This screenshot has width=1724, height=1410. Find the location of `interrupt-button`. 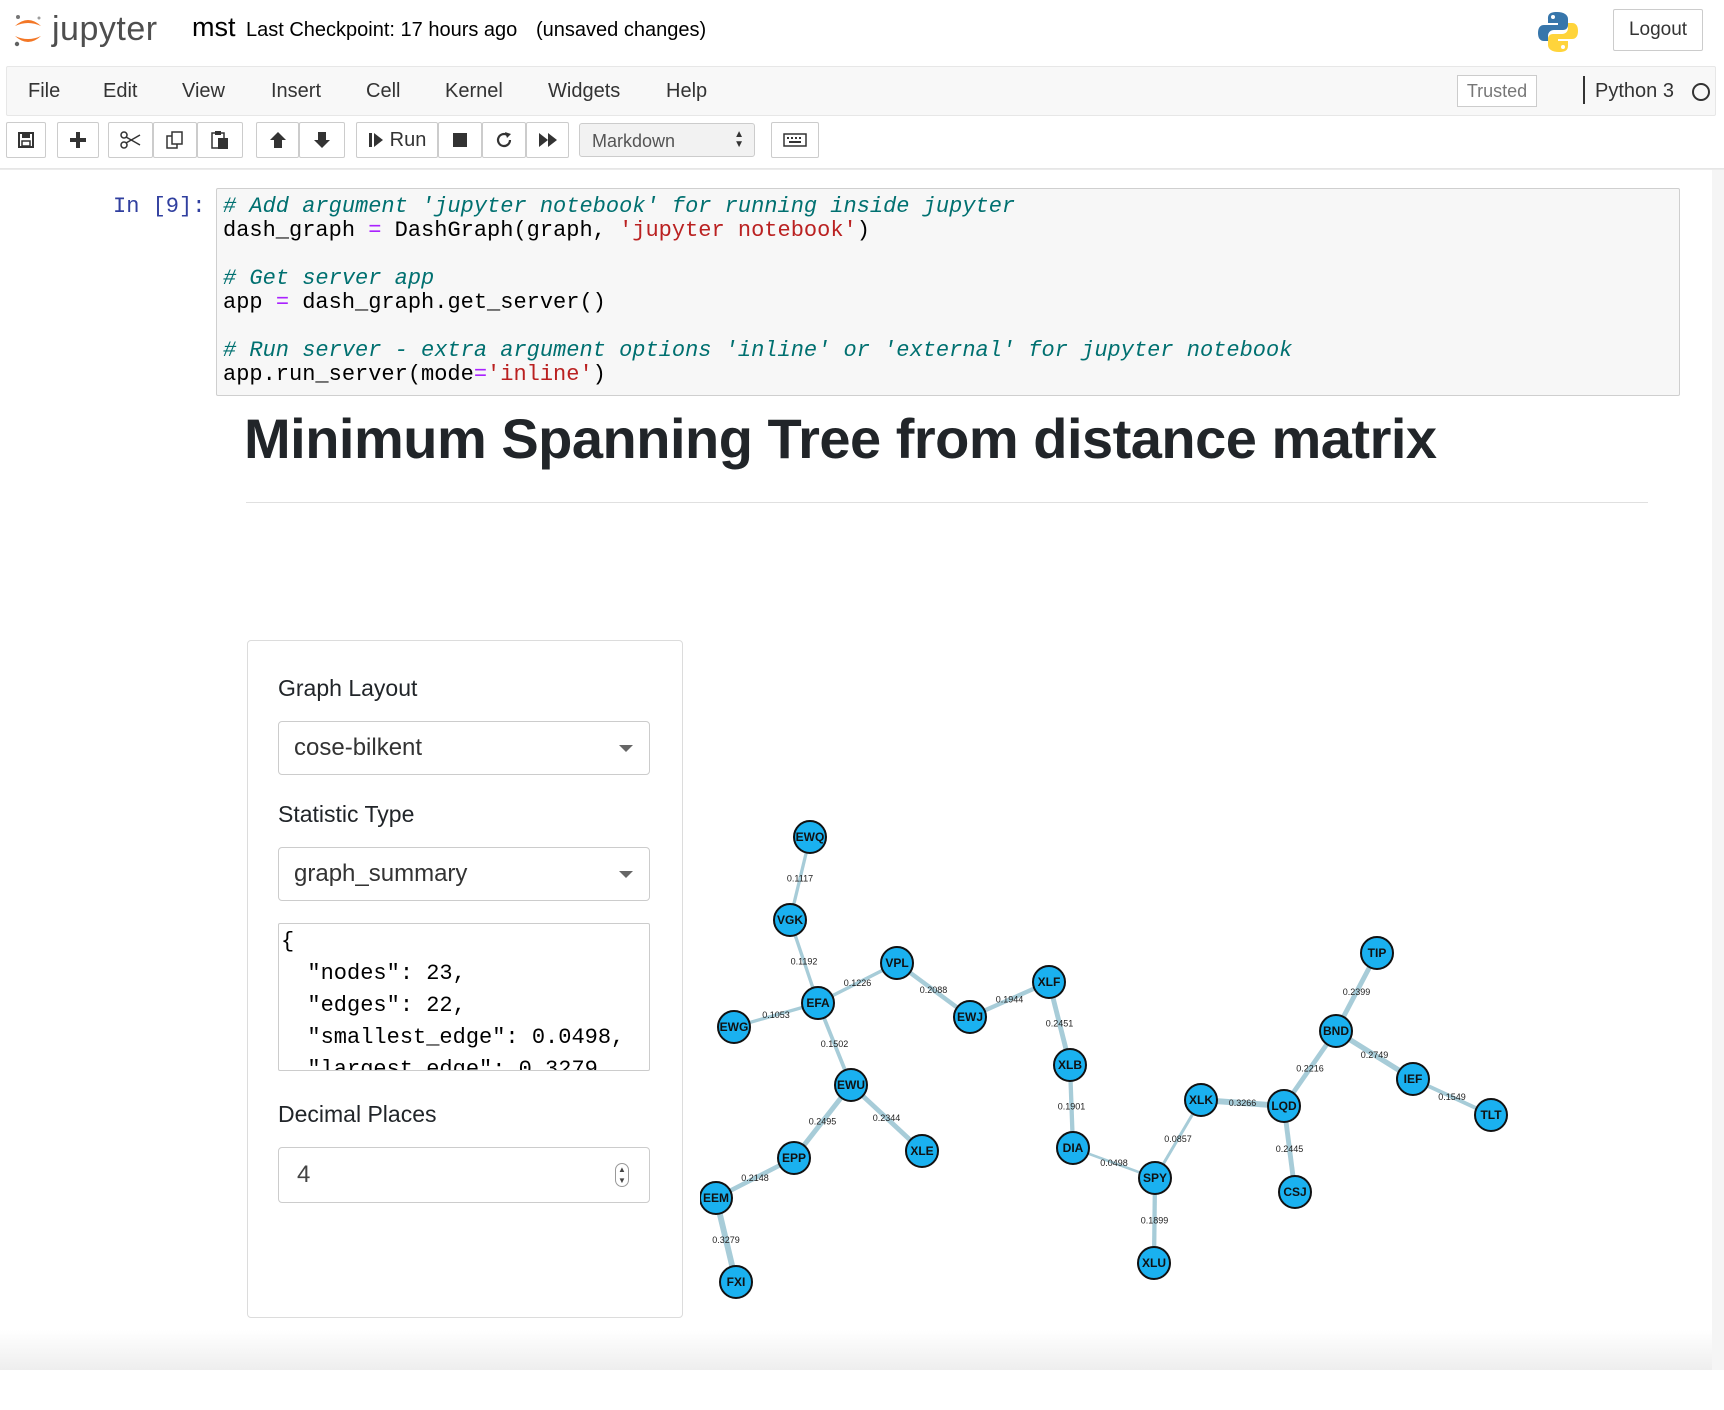

interrupt-button is located at coordinates (460, 140).